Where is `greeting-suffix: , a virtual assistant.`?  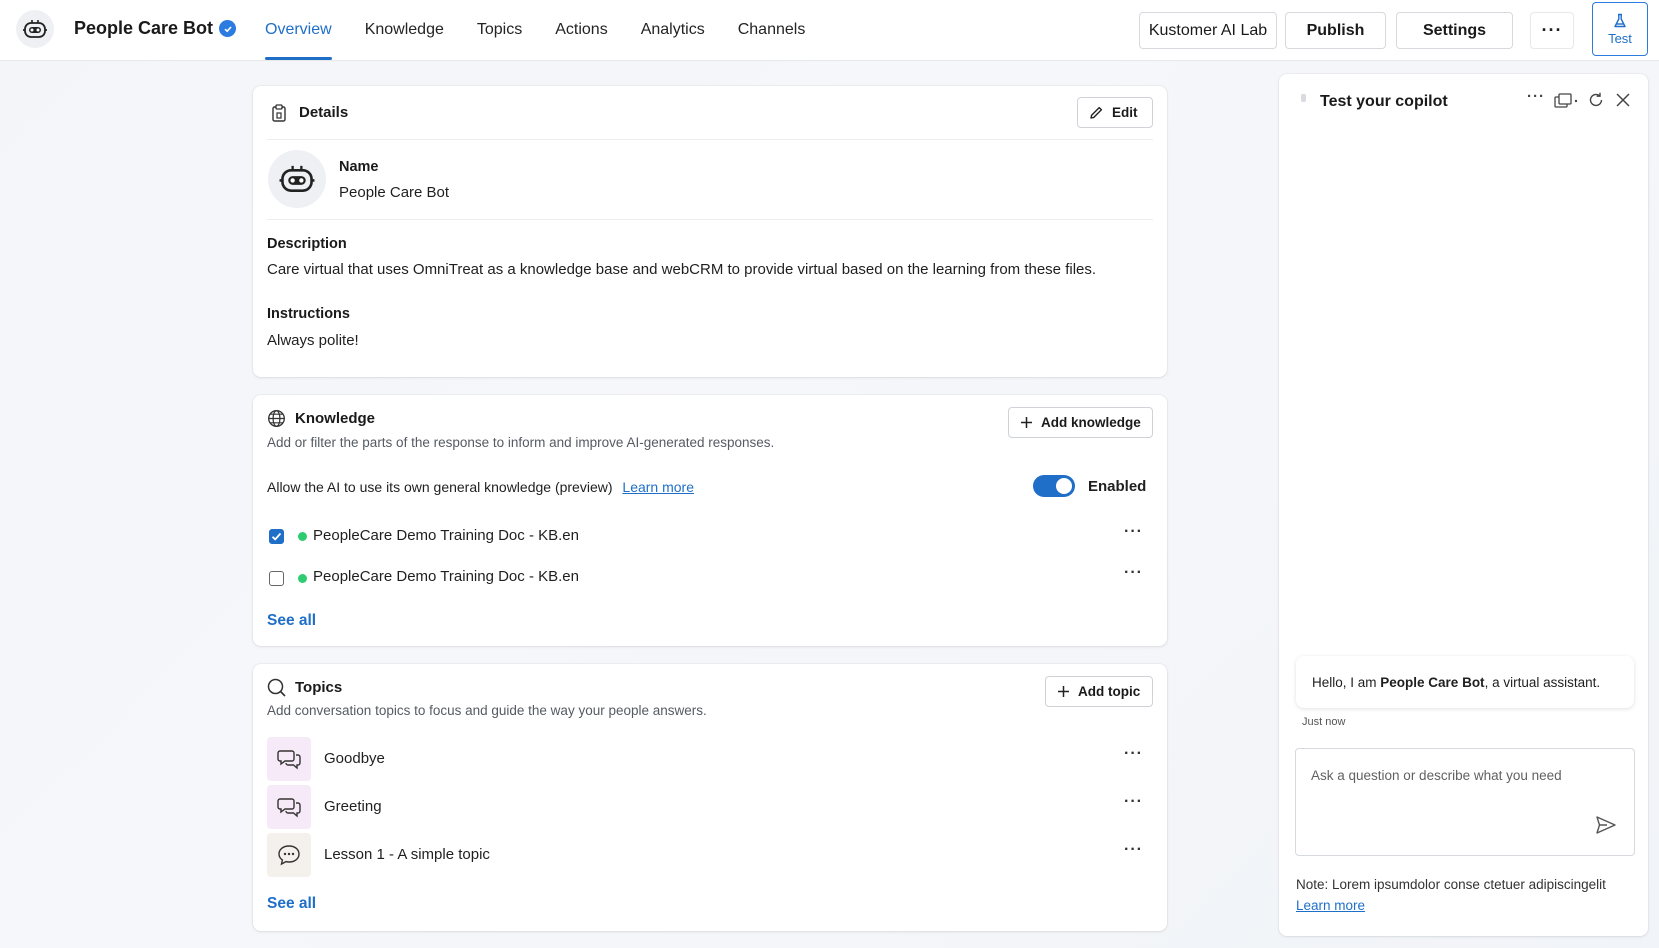 greeting-suffix: , a virtual assistant. is located at coordinates (1542, 682).